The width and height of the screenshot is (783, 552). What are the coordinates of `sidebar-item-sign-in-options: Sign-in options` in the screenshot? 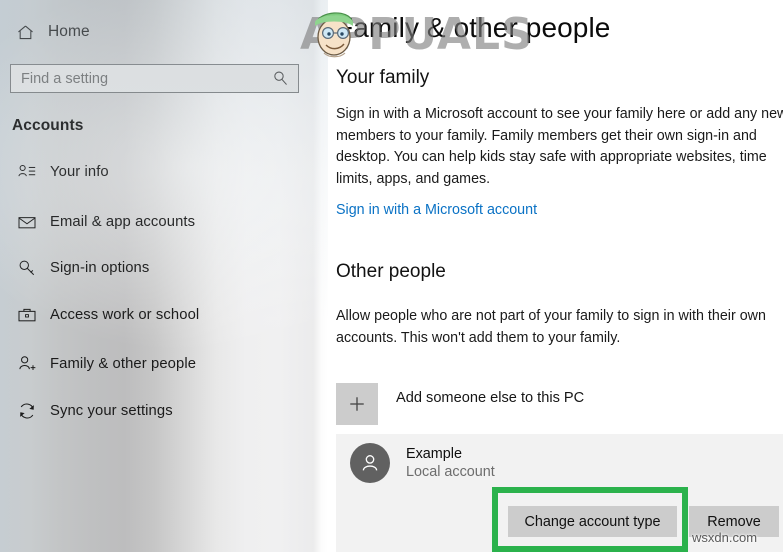 It's located at (155, 268).